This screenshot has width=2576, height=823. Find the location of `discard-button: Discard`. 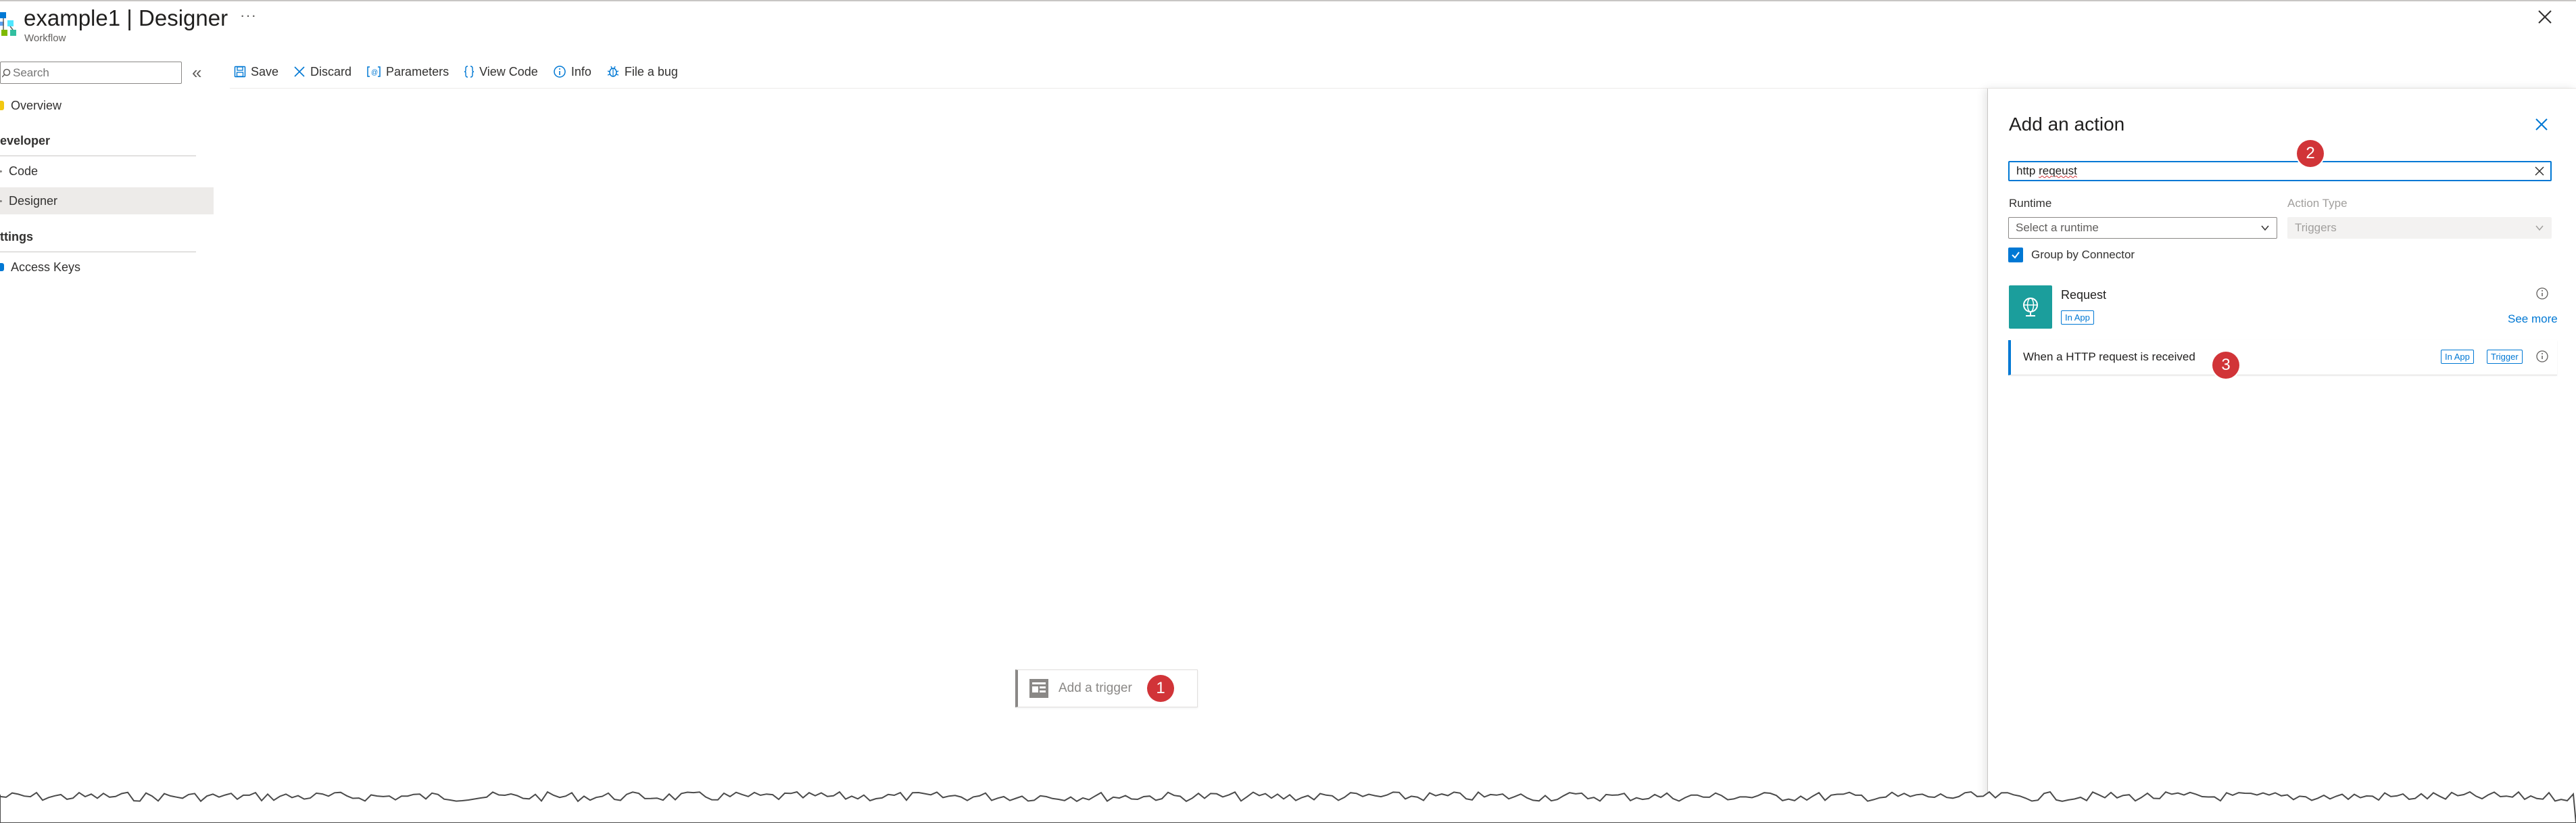

discard-button: Discard is located at coordinates (322, 72).